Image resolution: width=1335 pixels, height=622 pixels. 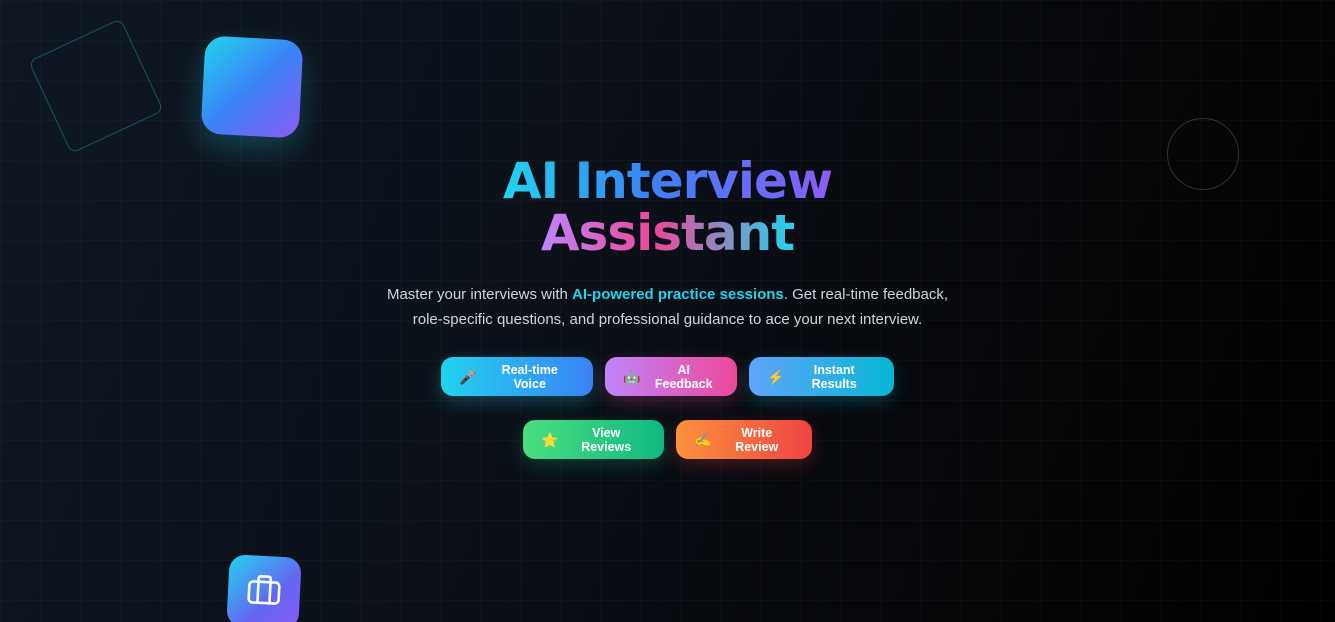 What do you see at coordinates (757, 439) in the screenshot?
I see `write-review-label: Write Review` at bounding box center [757, 439].